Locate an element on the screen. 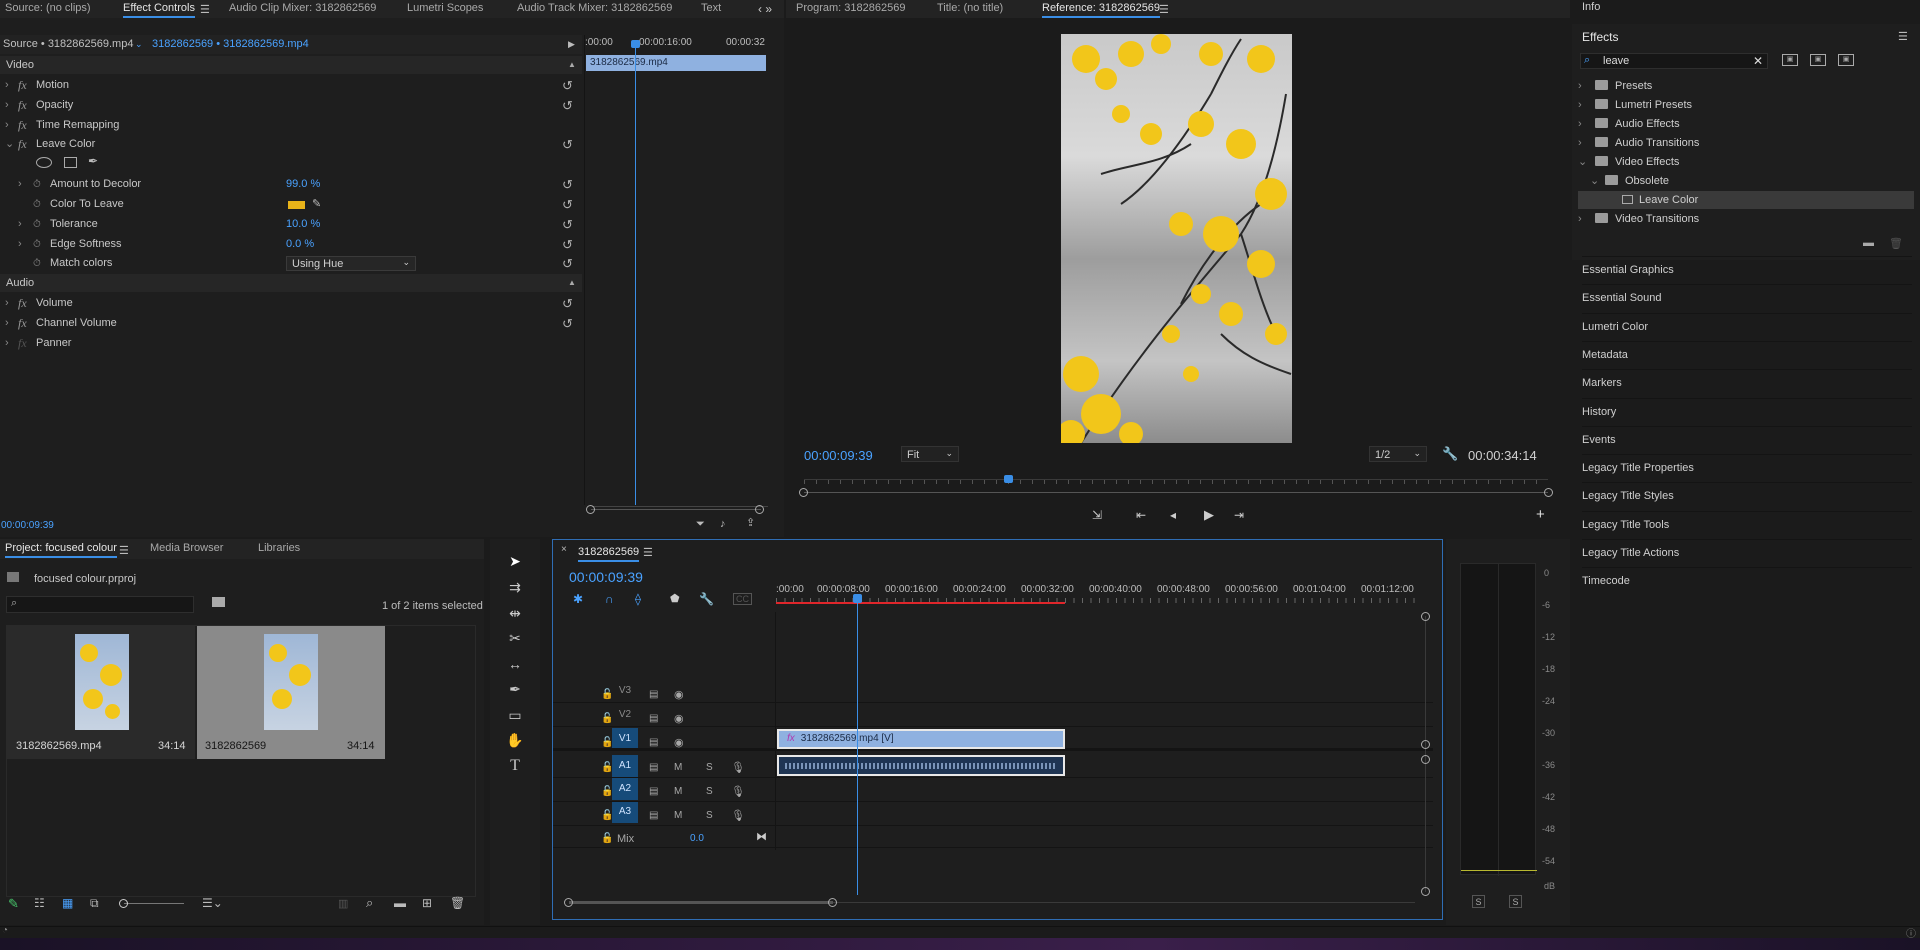  tab-audio-track-mixer: Audio Track Mixer: 3182862569 is located at coordinates (594, 10).